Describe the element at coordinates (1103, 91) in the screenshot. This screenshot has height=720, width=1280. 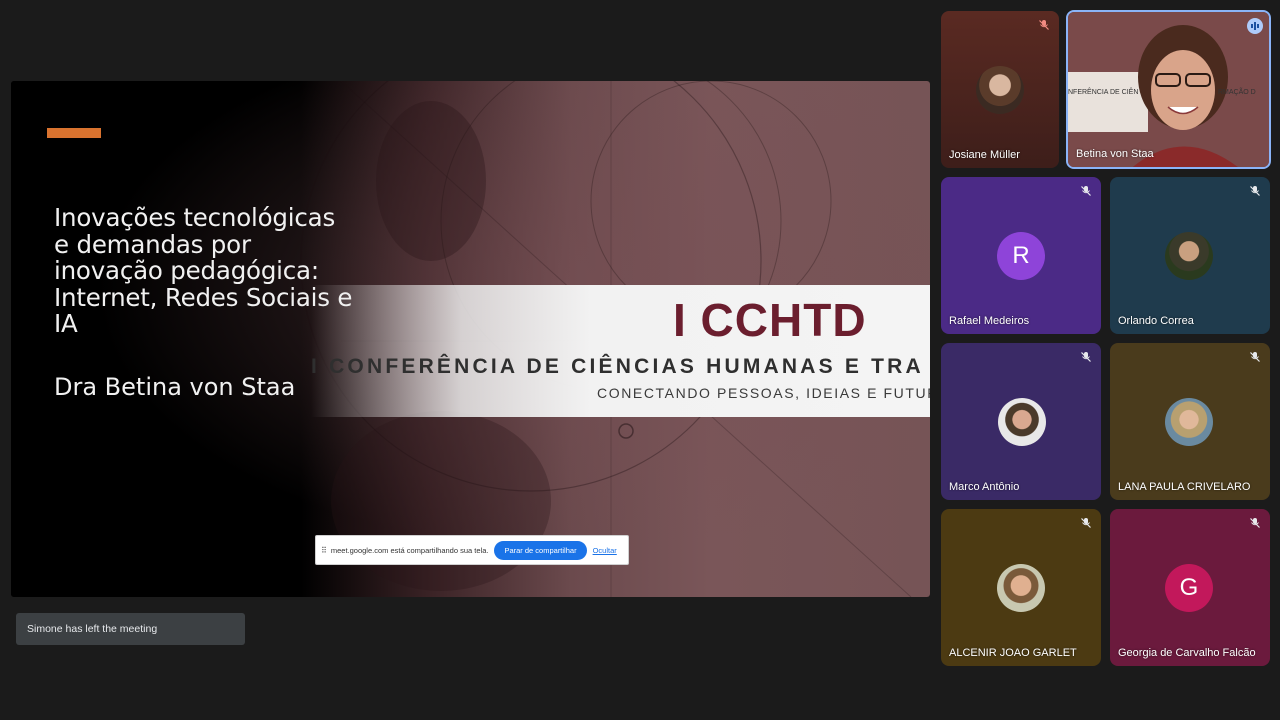
I see `svg-text: NFERÊNCIA DE CIÊN` at that location.